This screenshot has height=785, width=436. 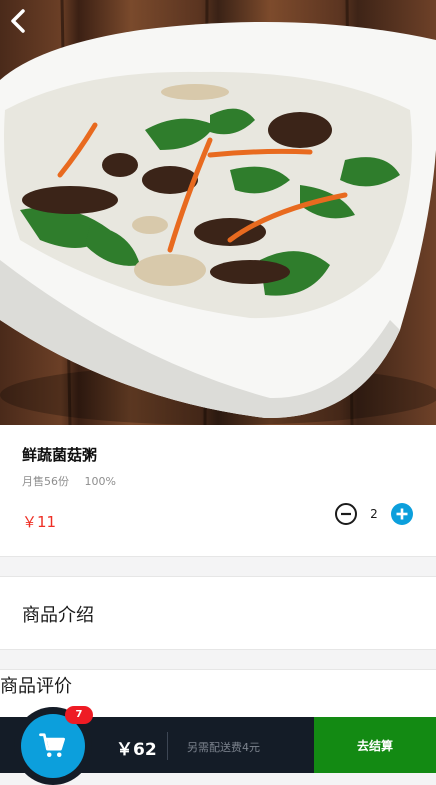 I want to click on shopping-cart-icon, so click(x=52, y=745).